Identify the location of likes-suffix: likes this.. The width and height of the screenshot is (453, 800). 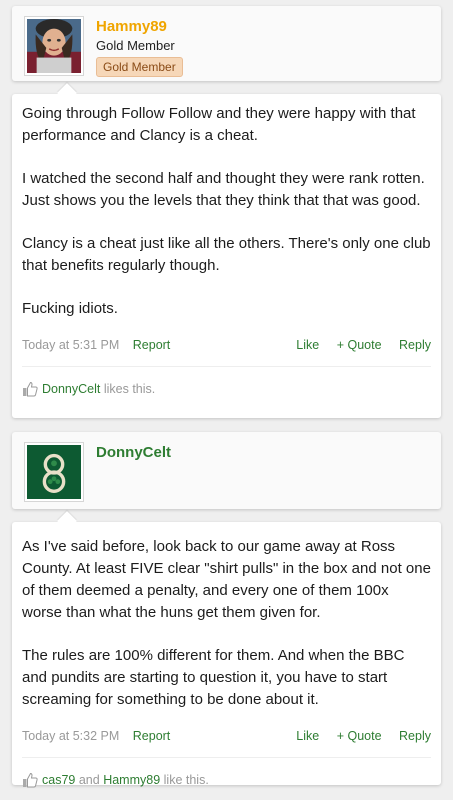
(129, 389).